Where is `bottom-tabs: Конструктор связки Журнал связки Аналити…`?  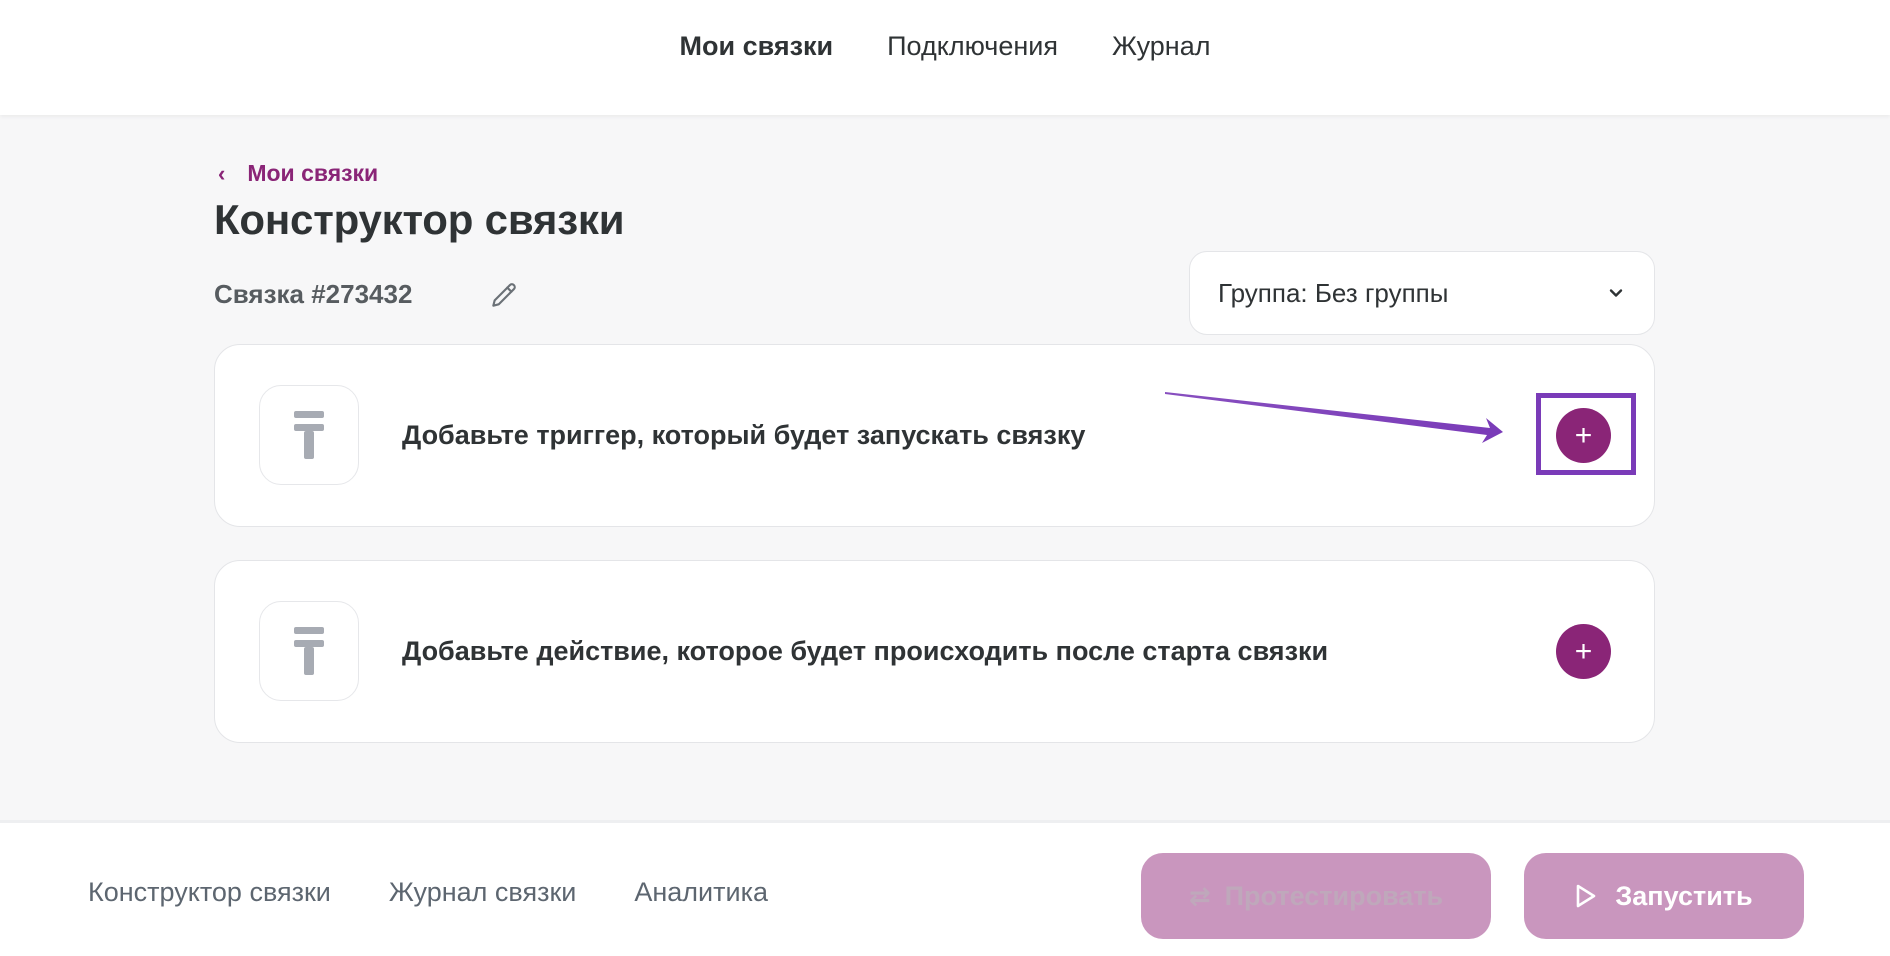 bottom-tabs: Конструктор связки Журнал связки Аналити… is located at coordinates (428, 892).